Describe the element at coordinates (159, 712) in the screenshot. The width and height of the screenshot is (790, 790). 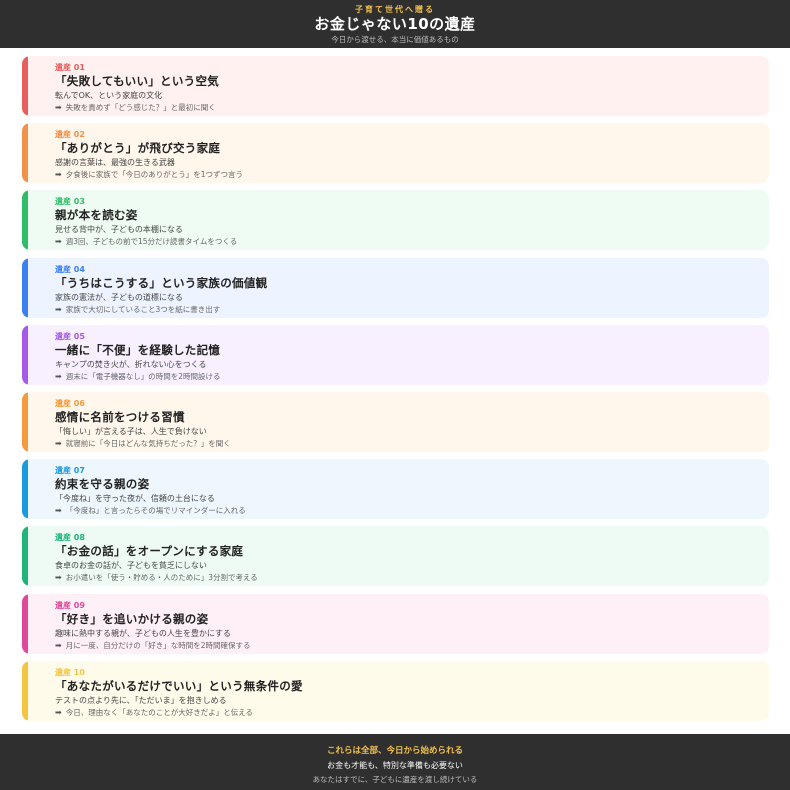
I see `card-action-text: 今日、理由なく「あなたのことが大好きだよ」と伝える` at that location.